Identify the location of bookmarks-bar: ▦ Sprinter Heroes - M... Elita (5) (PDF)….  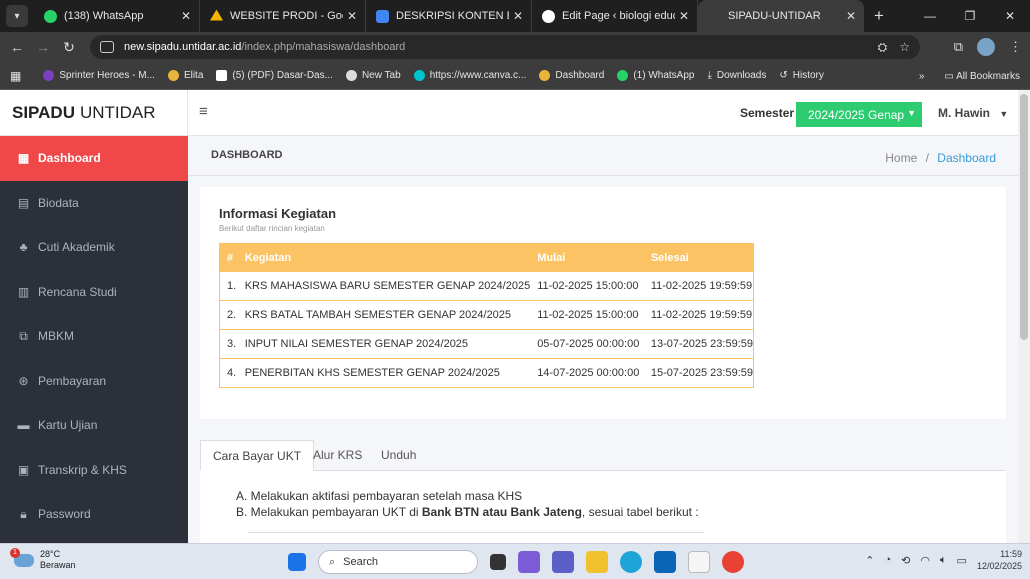
(515, 76).